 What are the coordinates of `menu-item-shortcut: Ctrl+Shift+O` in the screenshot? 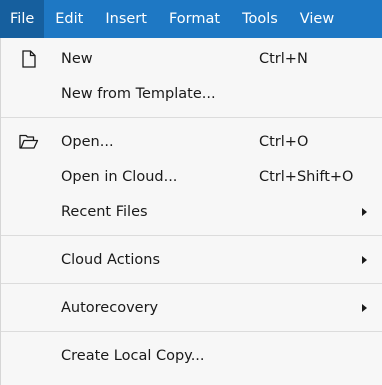 It's located at (306, 176).